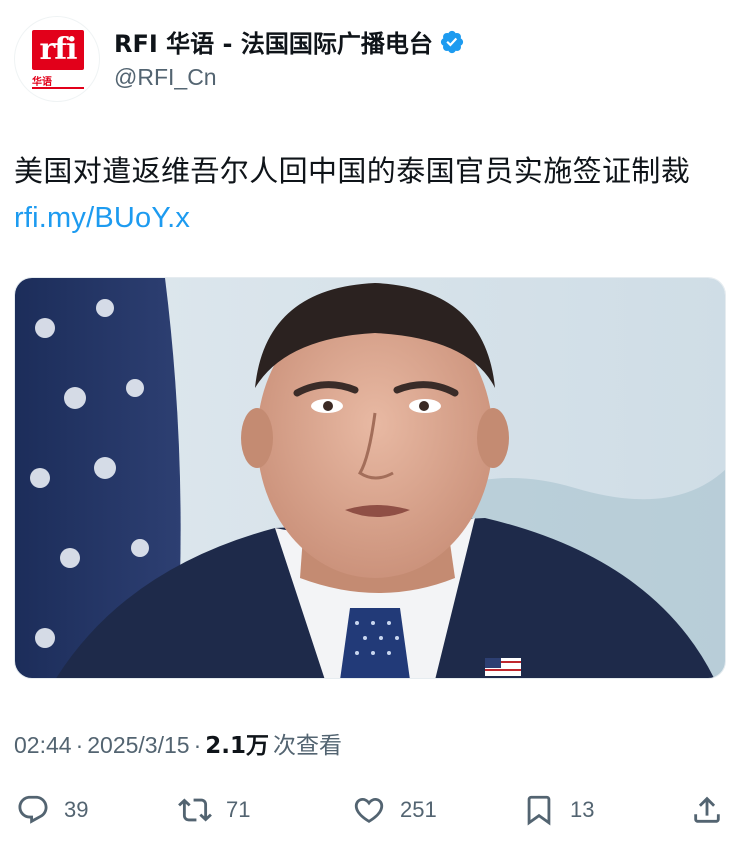 Image resolution: width=740 pixels, height=843 pixels. What do you see at coordinates (372, 194) in the screenshot?
I see `tweet-text: 美国对遣返维吾尔人回中国的泰国官员实施签证制裁 rfi.my/BUoY.x` at bounding box center [372, 194].